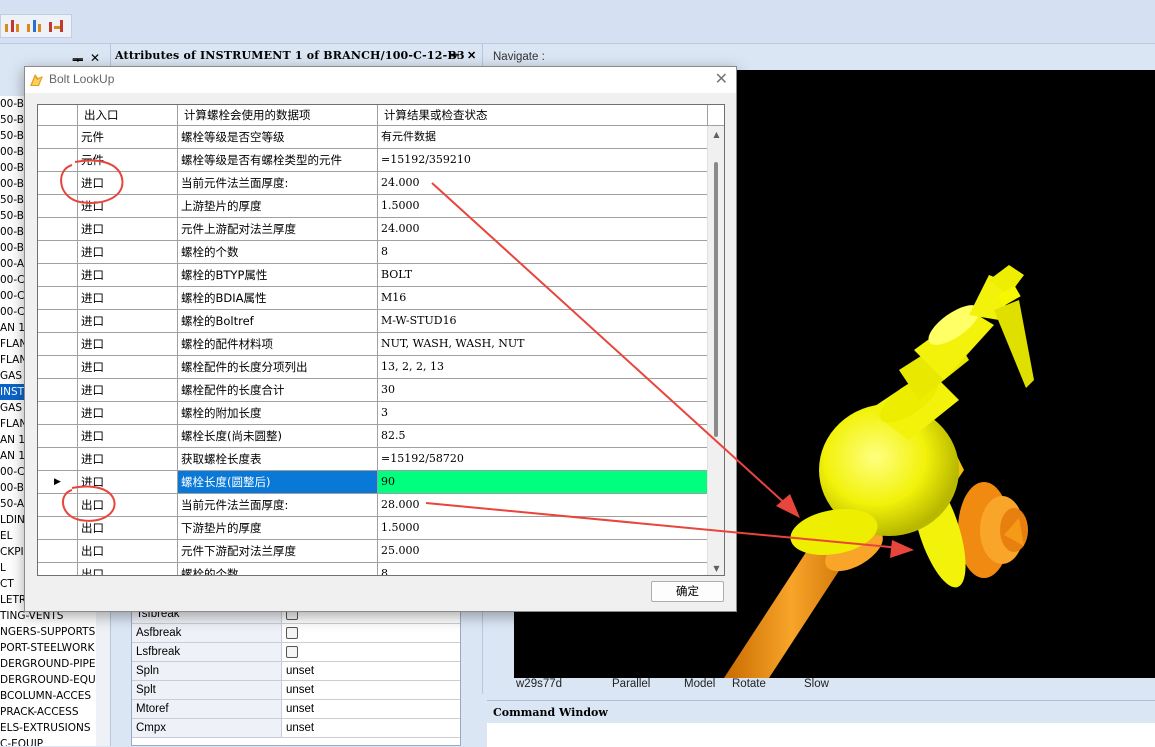 The height and width of the screenshot is (747, 1155). I want to click on result-cell: 28.000, so click(543, 505).